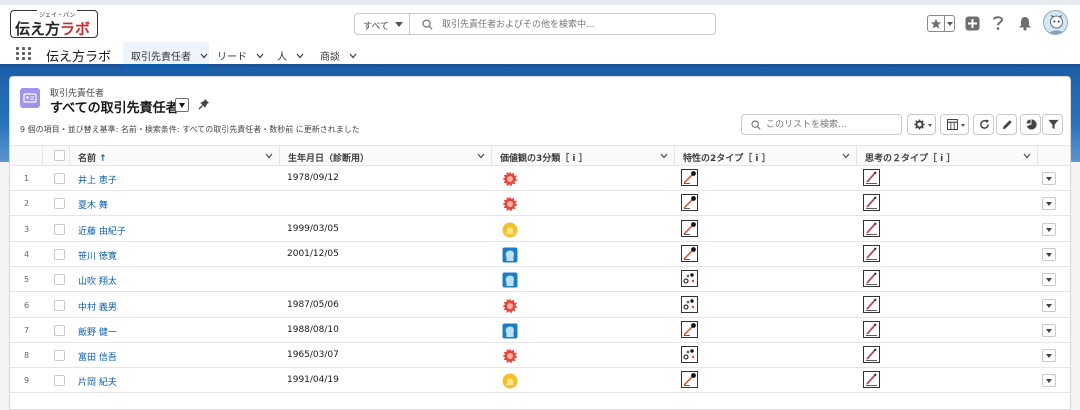 Image resolution: width=1080 pixels, height=410 pixels. Describe the element at coordinates (1025, 23) in the screenshot. I see `bell-icon` at that location.